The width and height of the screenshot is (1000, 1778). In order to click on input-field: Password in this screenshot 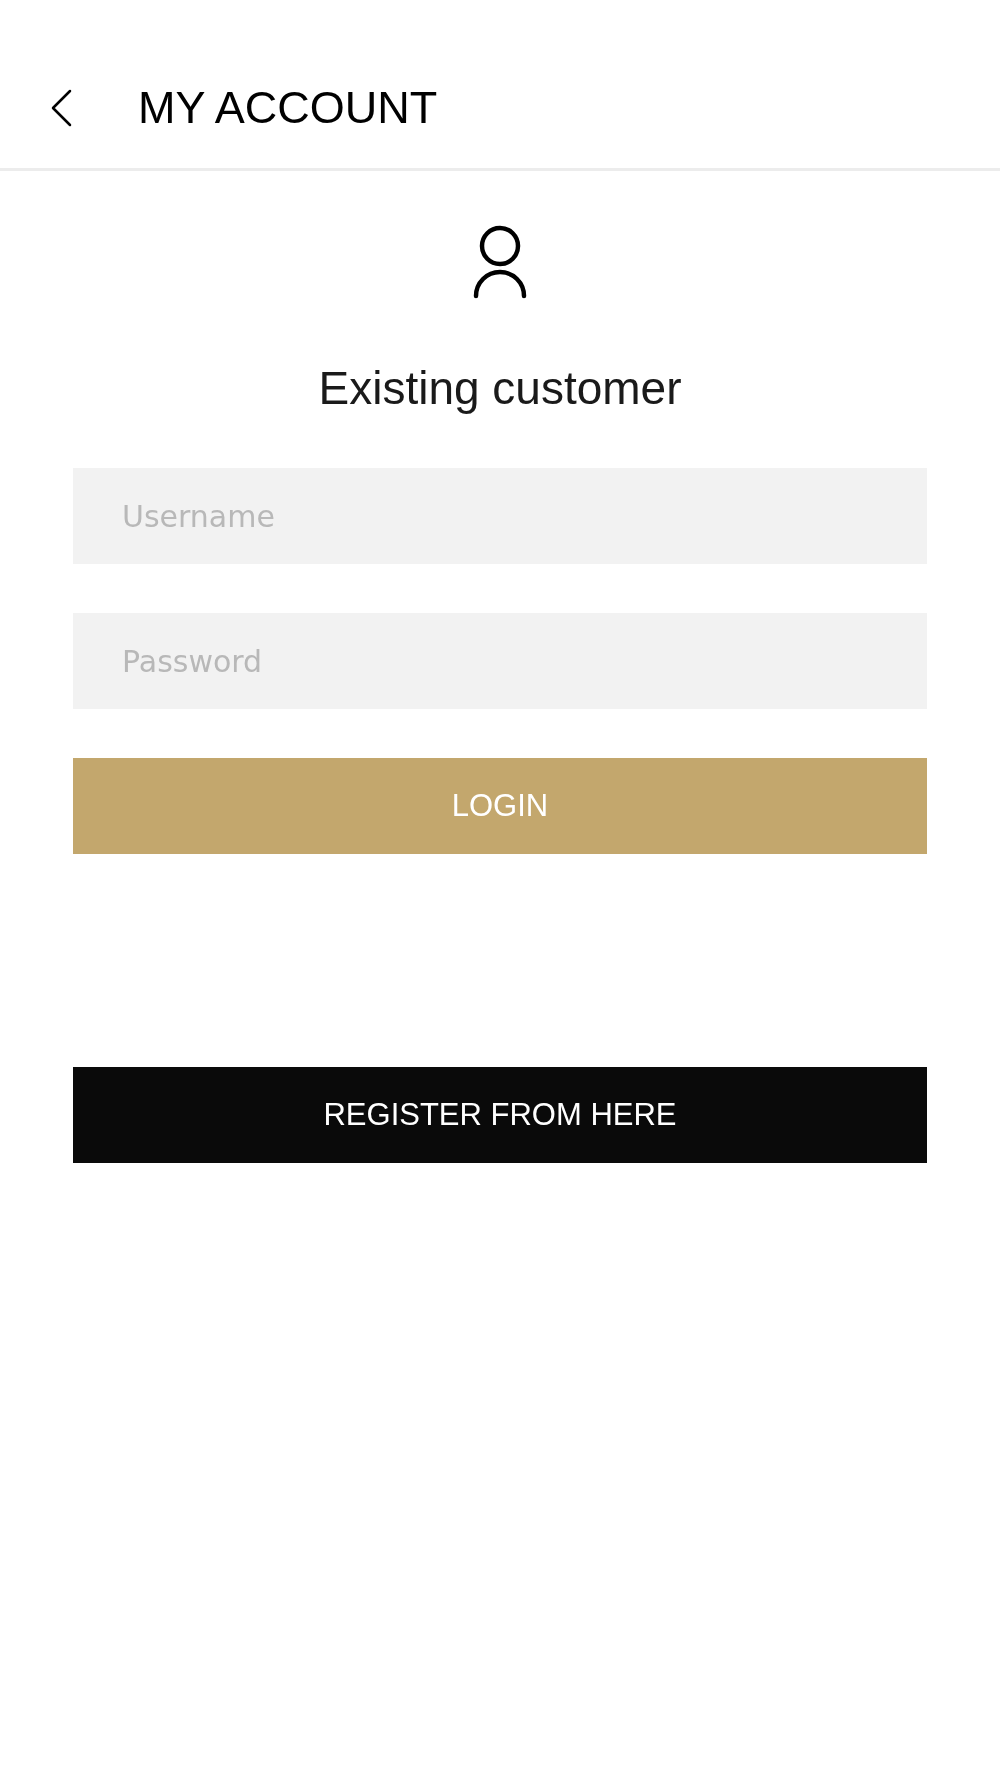, I will do `click(500, 661)`.